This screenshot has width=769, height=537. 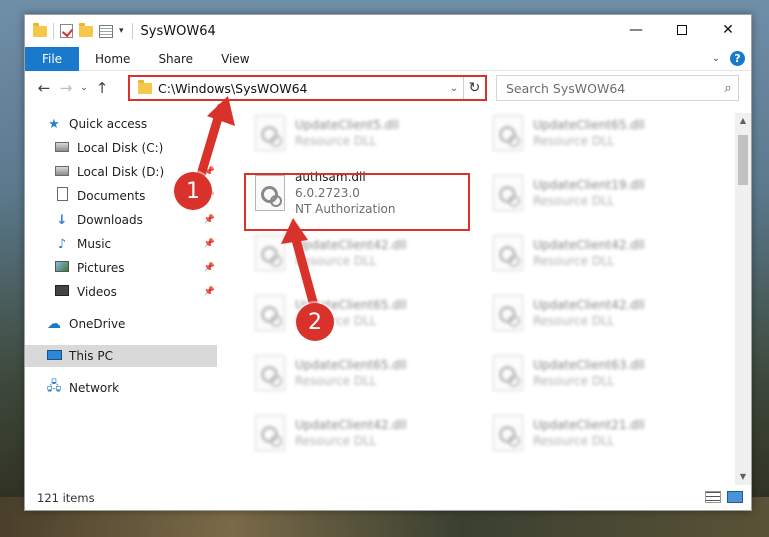 I want to click on annotation-arrows, so click(x=256, y=201).